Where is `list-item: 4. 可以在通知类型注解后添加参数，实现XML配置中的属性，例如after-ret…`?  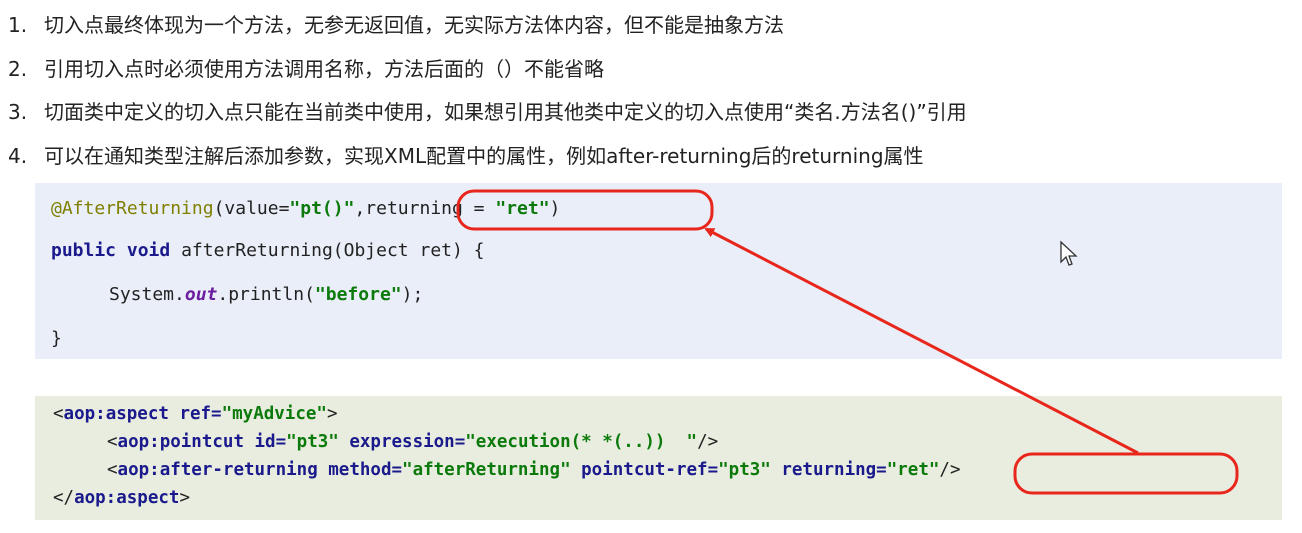 list-item: 4. 可以在通知类型注解后添加参数，实现XML配置中的属性，例如after-ret… is located at coordinates (466, 155).